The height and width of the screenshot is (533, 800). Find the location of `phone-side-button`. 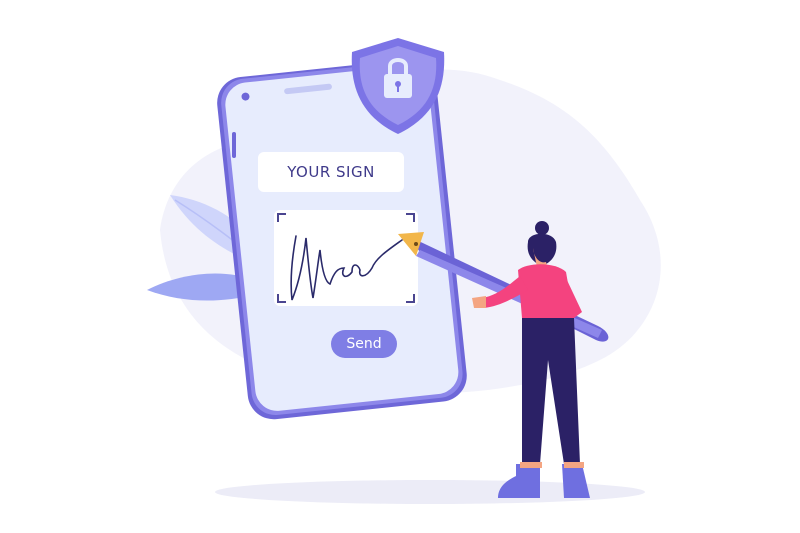

phone-side-button is located at coordinates (234, 145).